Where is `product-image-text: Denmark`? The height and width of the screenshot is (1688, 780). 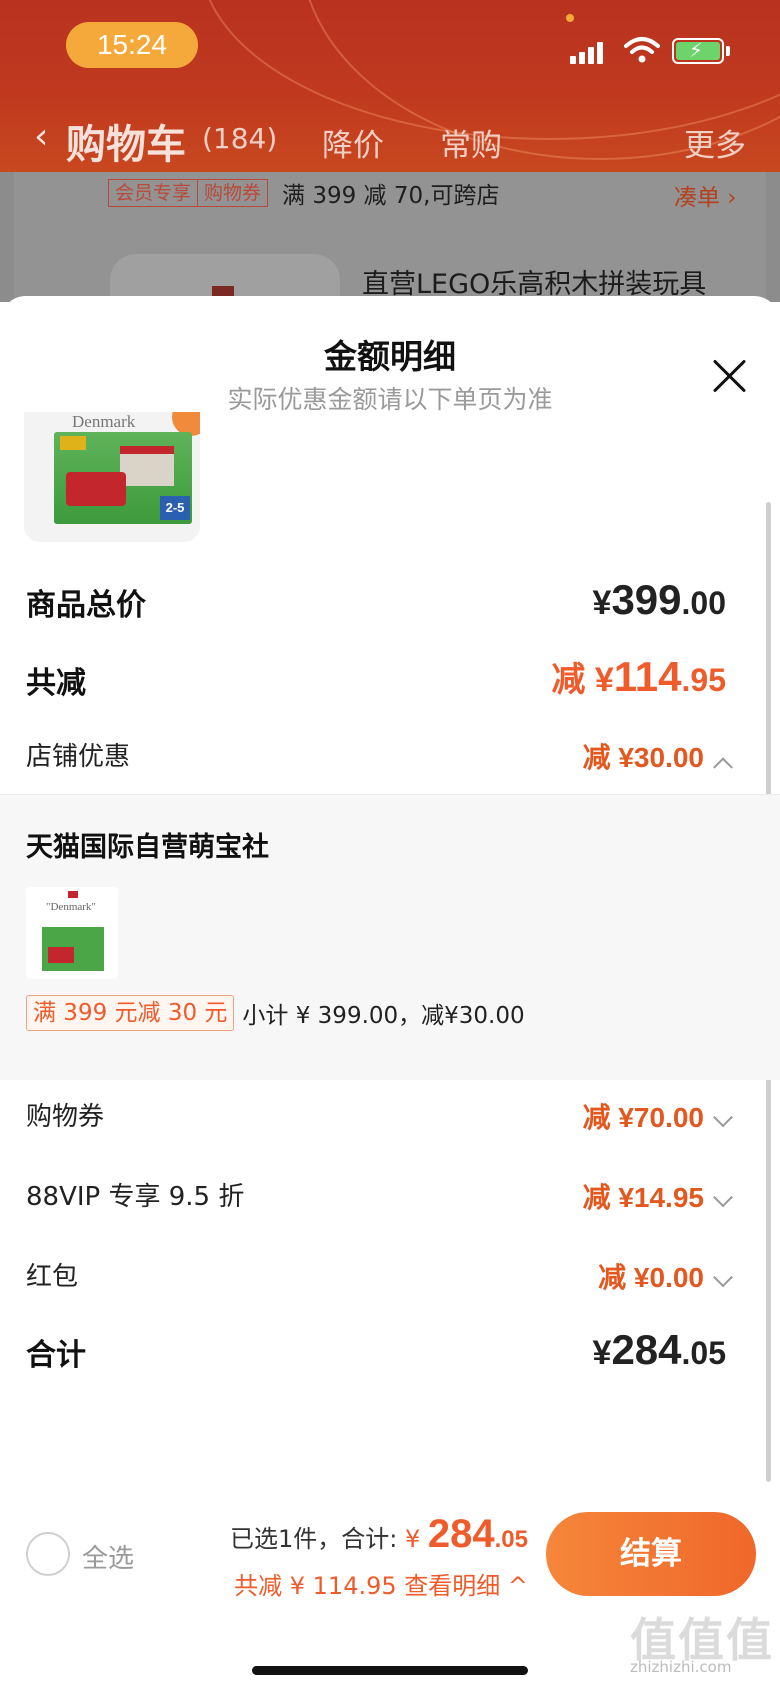
product-image-text: Denmark is located at coordinates (104, 421).